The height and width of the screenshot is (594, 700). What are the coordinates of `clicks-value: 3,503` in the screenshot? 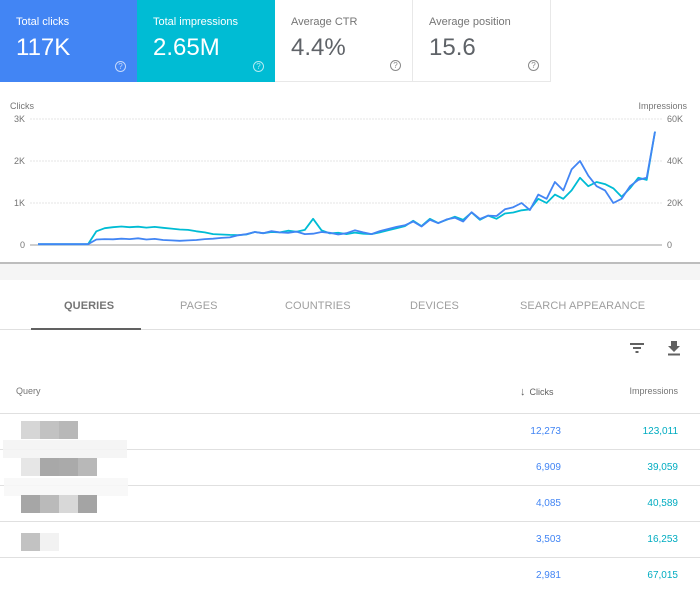 It's located at (548, 539).